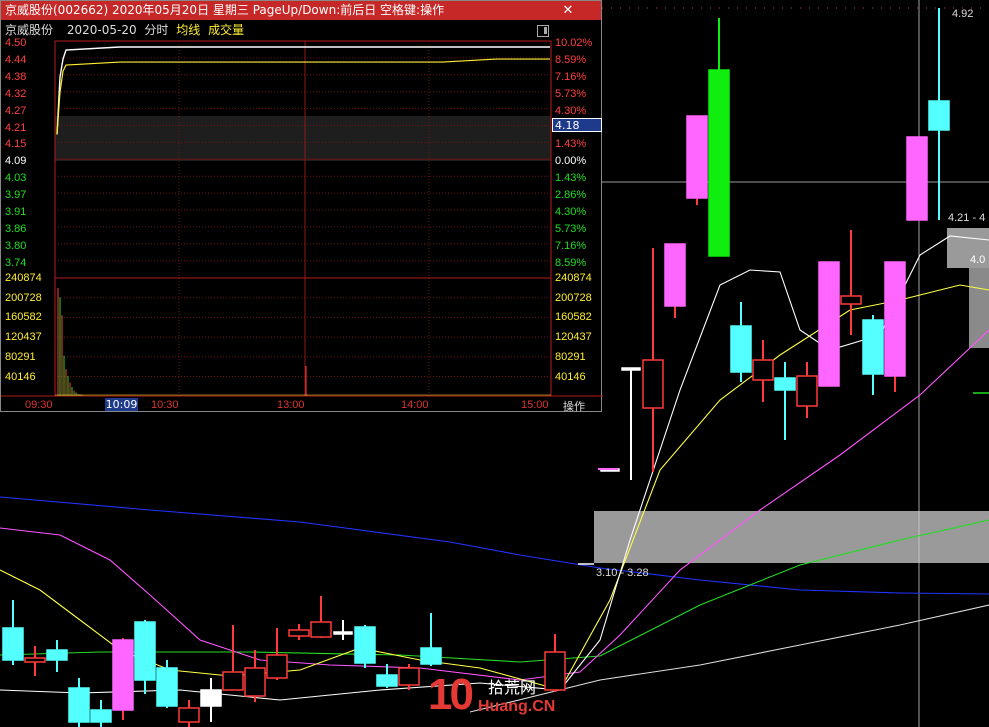 This screenshot has width=989, height=727. What do you see at coordinates (303, 138) in the screenshot?
I see `chart-shade` at bounding box center [303, 138].